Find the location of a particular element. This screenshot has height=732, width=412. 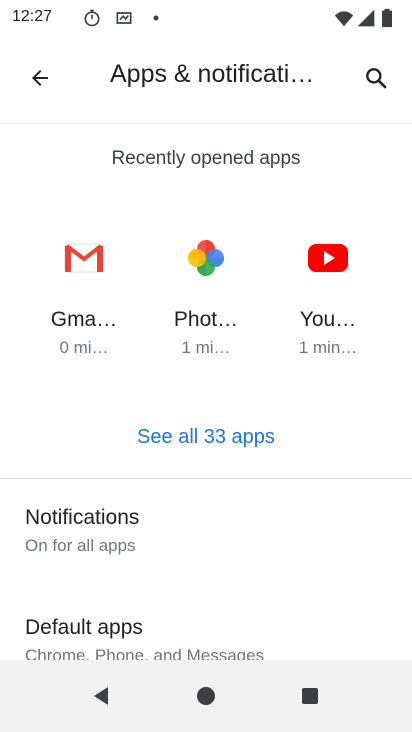

arrow-back-icon is located at coordinates (40, 78).